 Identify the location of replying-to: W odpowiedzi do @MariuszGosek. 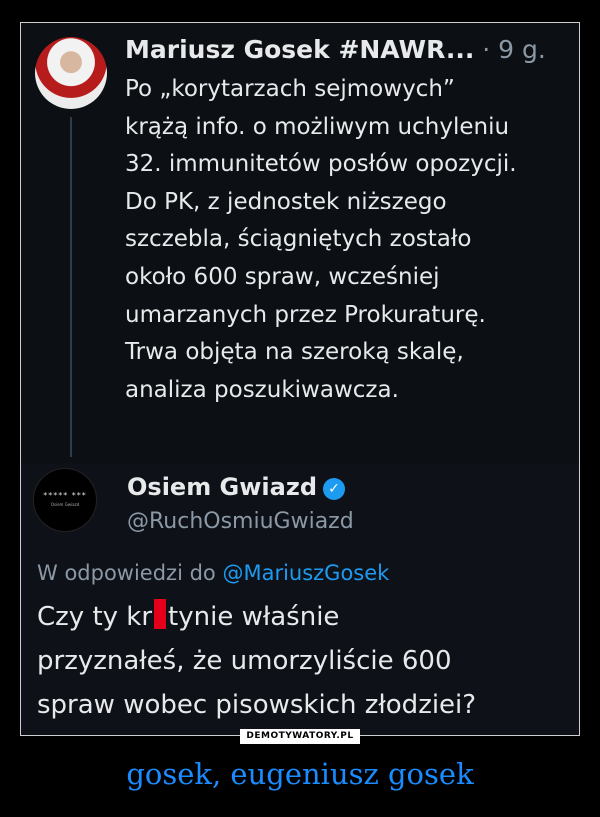
(213, 573).